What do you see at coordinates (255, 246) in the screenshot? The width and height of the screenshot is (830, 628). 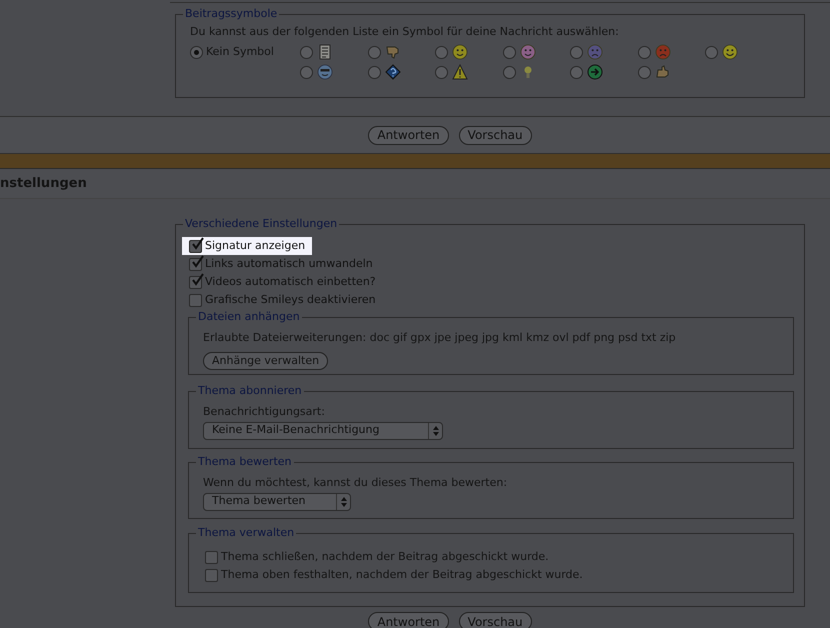 I see `checkbox-label: Signatur anzeigen` at bounding box center [255, 246].